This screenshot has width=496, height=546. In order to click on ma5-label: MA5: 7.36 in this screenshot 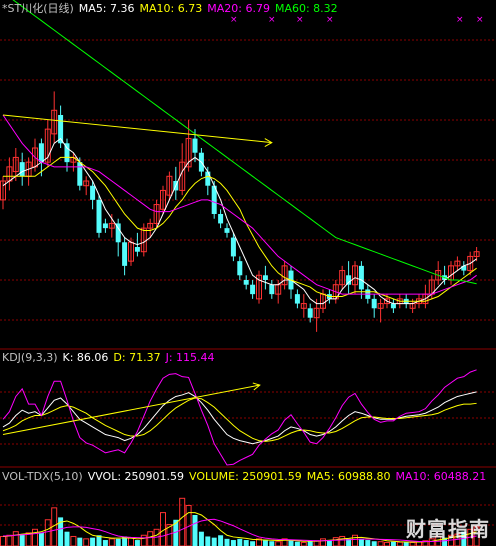, I will do `click(106, 8)`.